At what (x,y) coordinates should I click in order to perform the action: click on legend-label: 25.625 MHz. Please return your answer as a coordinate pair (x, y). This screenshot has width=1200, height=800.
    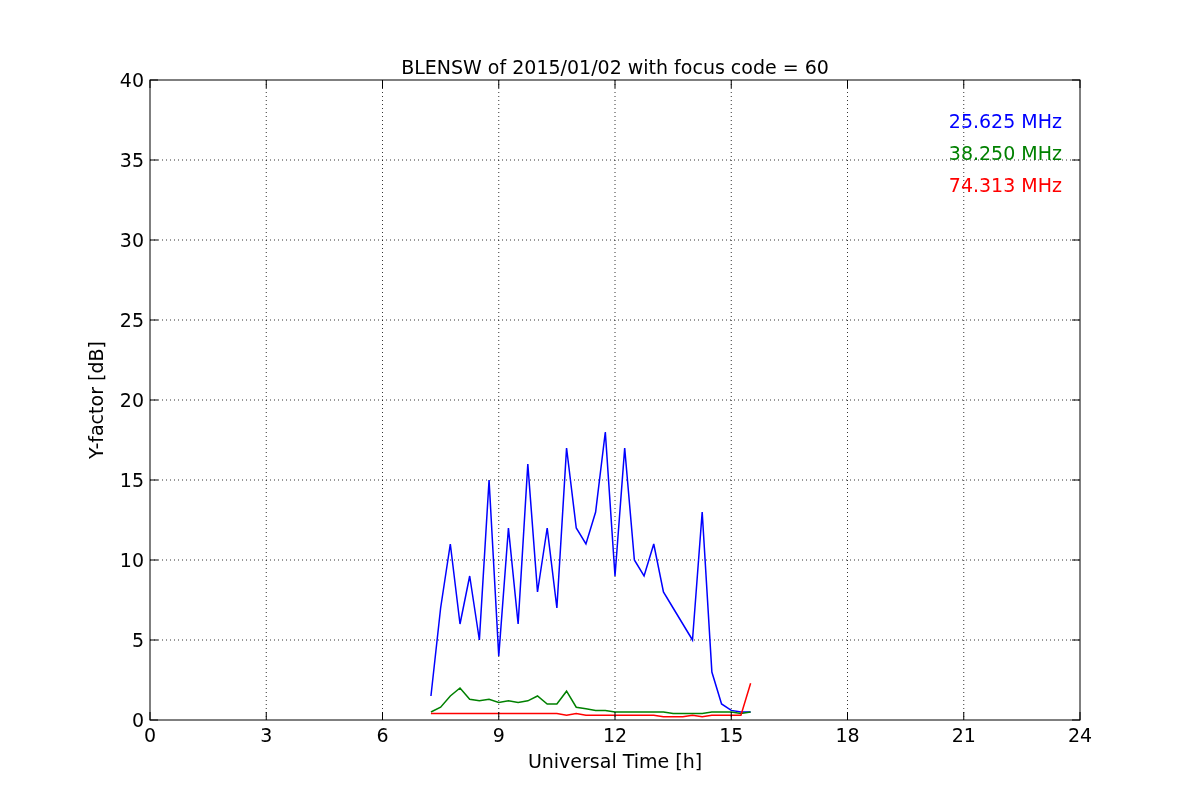
    Looking at the image, I should click on (1005, 121).